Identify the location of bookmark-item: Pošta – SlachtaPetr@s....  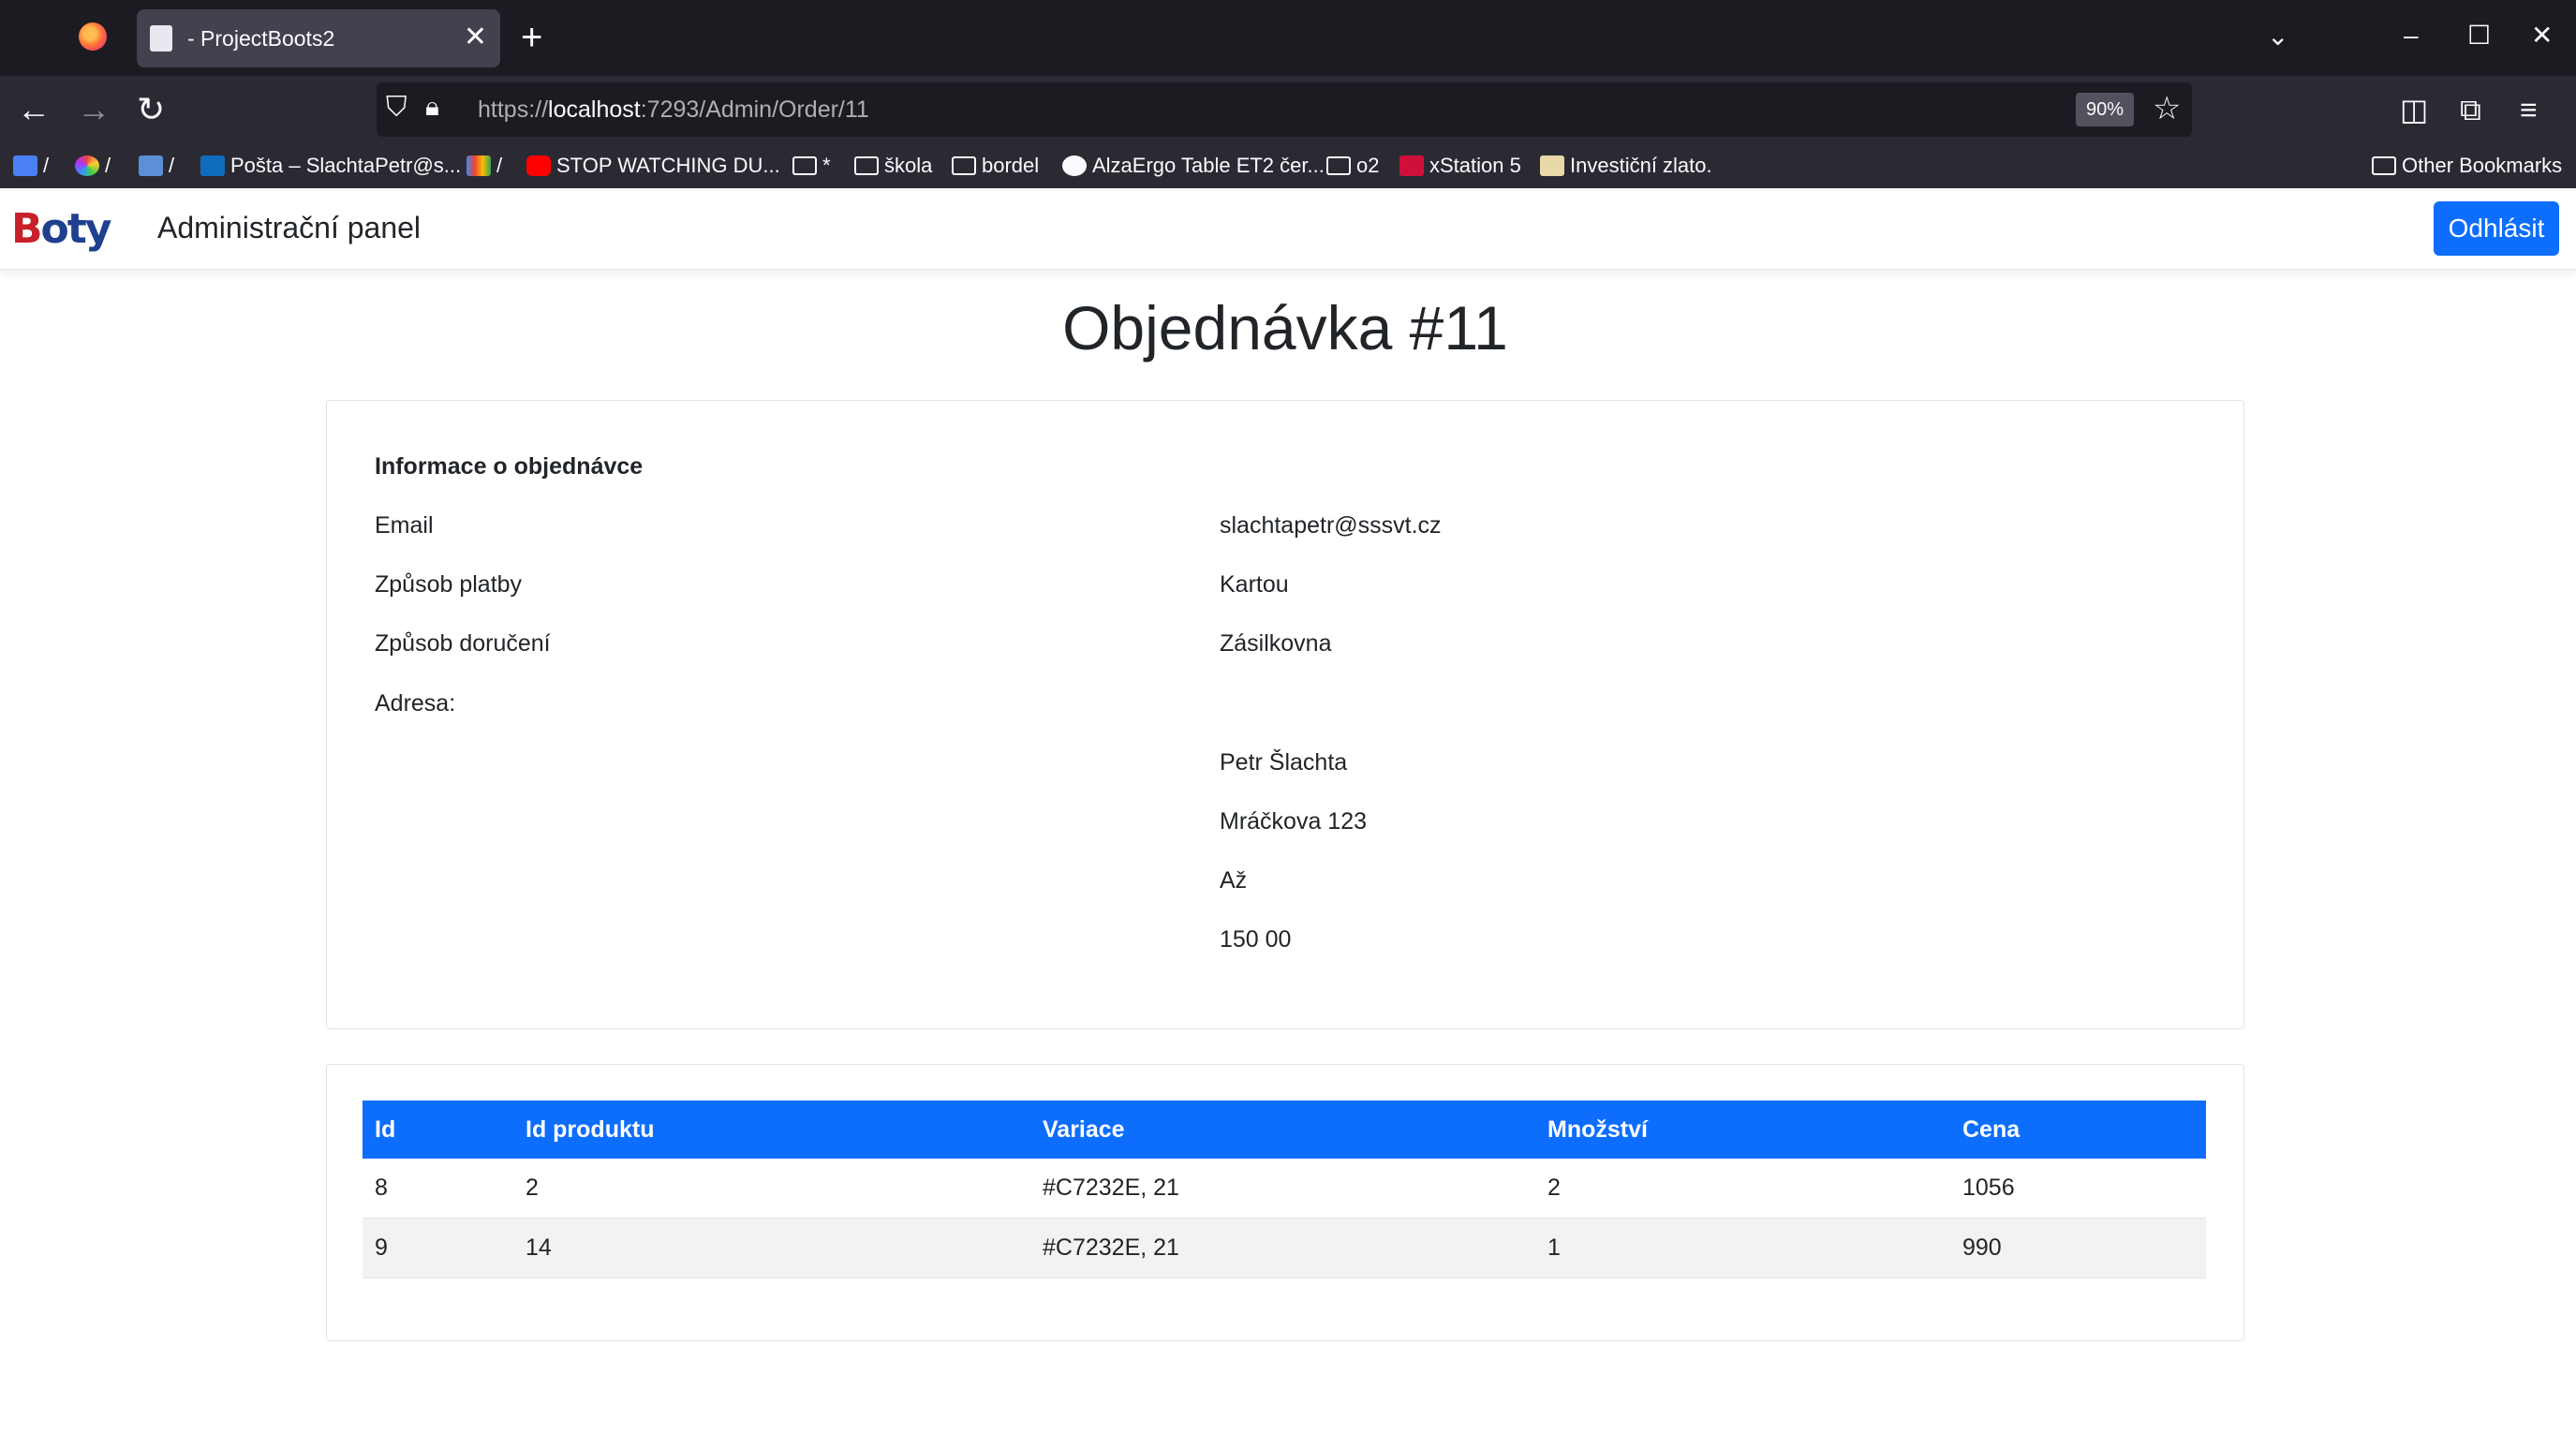
(330, 166).